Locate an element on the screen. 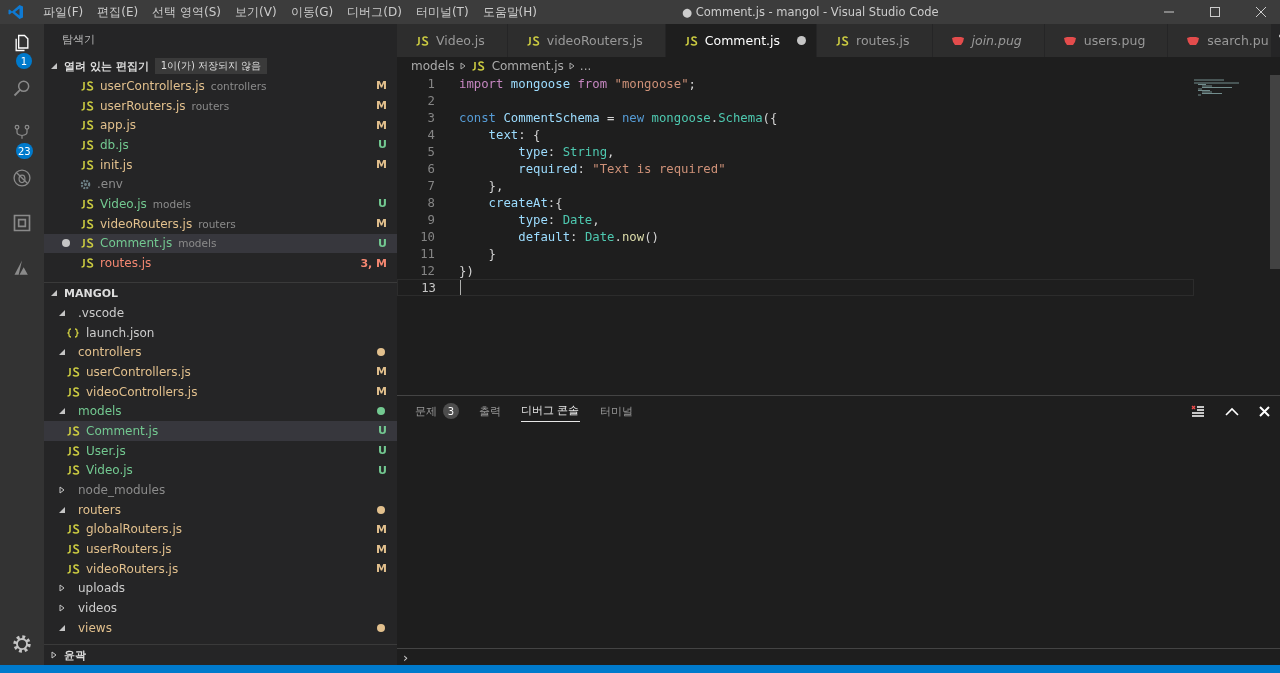 The height and width of the screenshot is (673, 1280). folder-hint: routers is located at coordinates (210, 105).